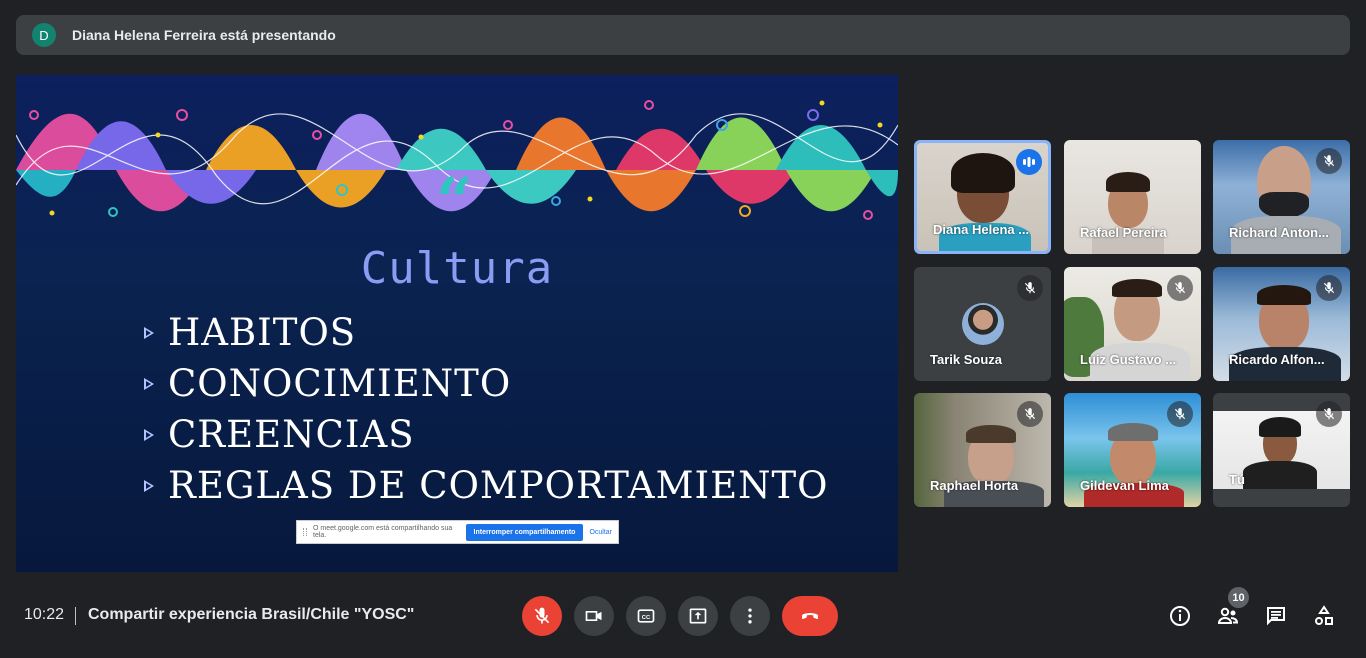  Describe the element at coordinates (262, 332) in the screenshot. I see `slide-bullet-text: HABITOS` at that location.